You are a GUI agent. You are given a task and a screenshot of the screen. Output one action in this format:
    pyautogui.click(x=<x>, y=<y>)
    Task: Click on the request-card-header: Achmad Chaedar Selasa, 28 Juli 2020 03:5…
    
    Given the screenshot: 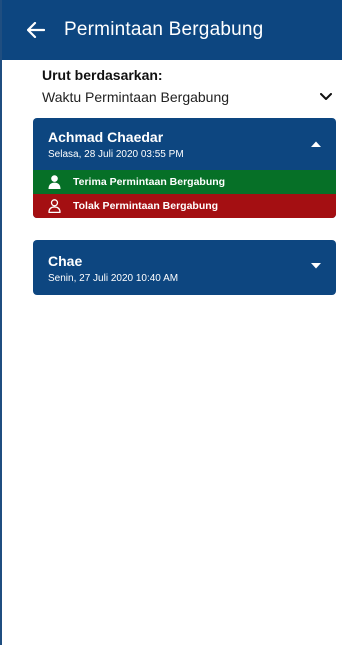 What is the action you would take?
    pyautogui.click(x=184, y=144)
    